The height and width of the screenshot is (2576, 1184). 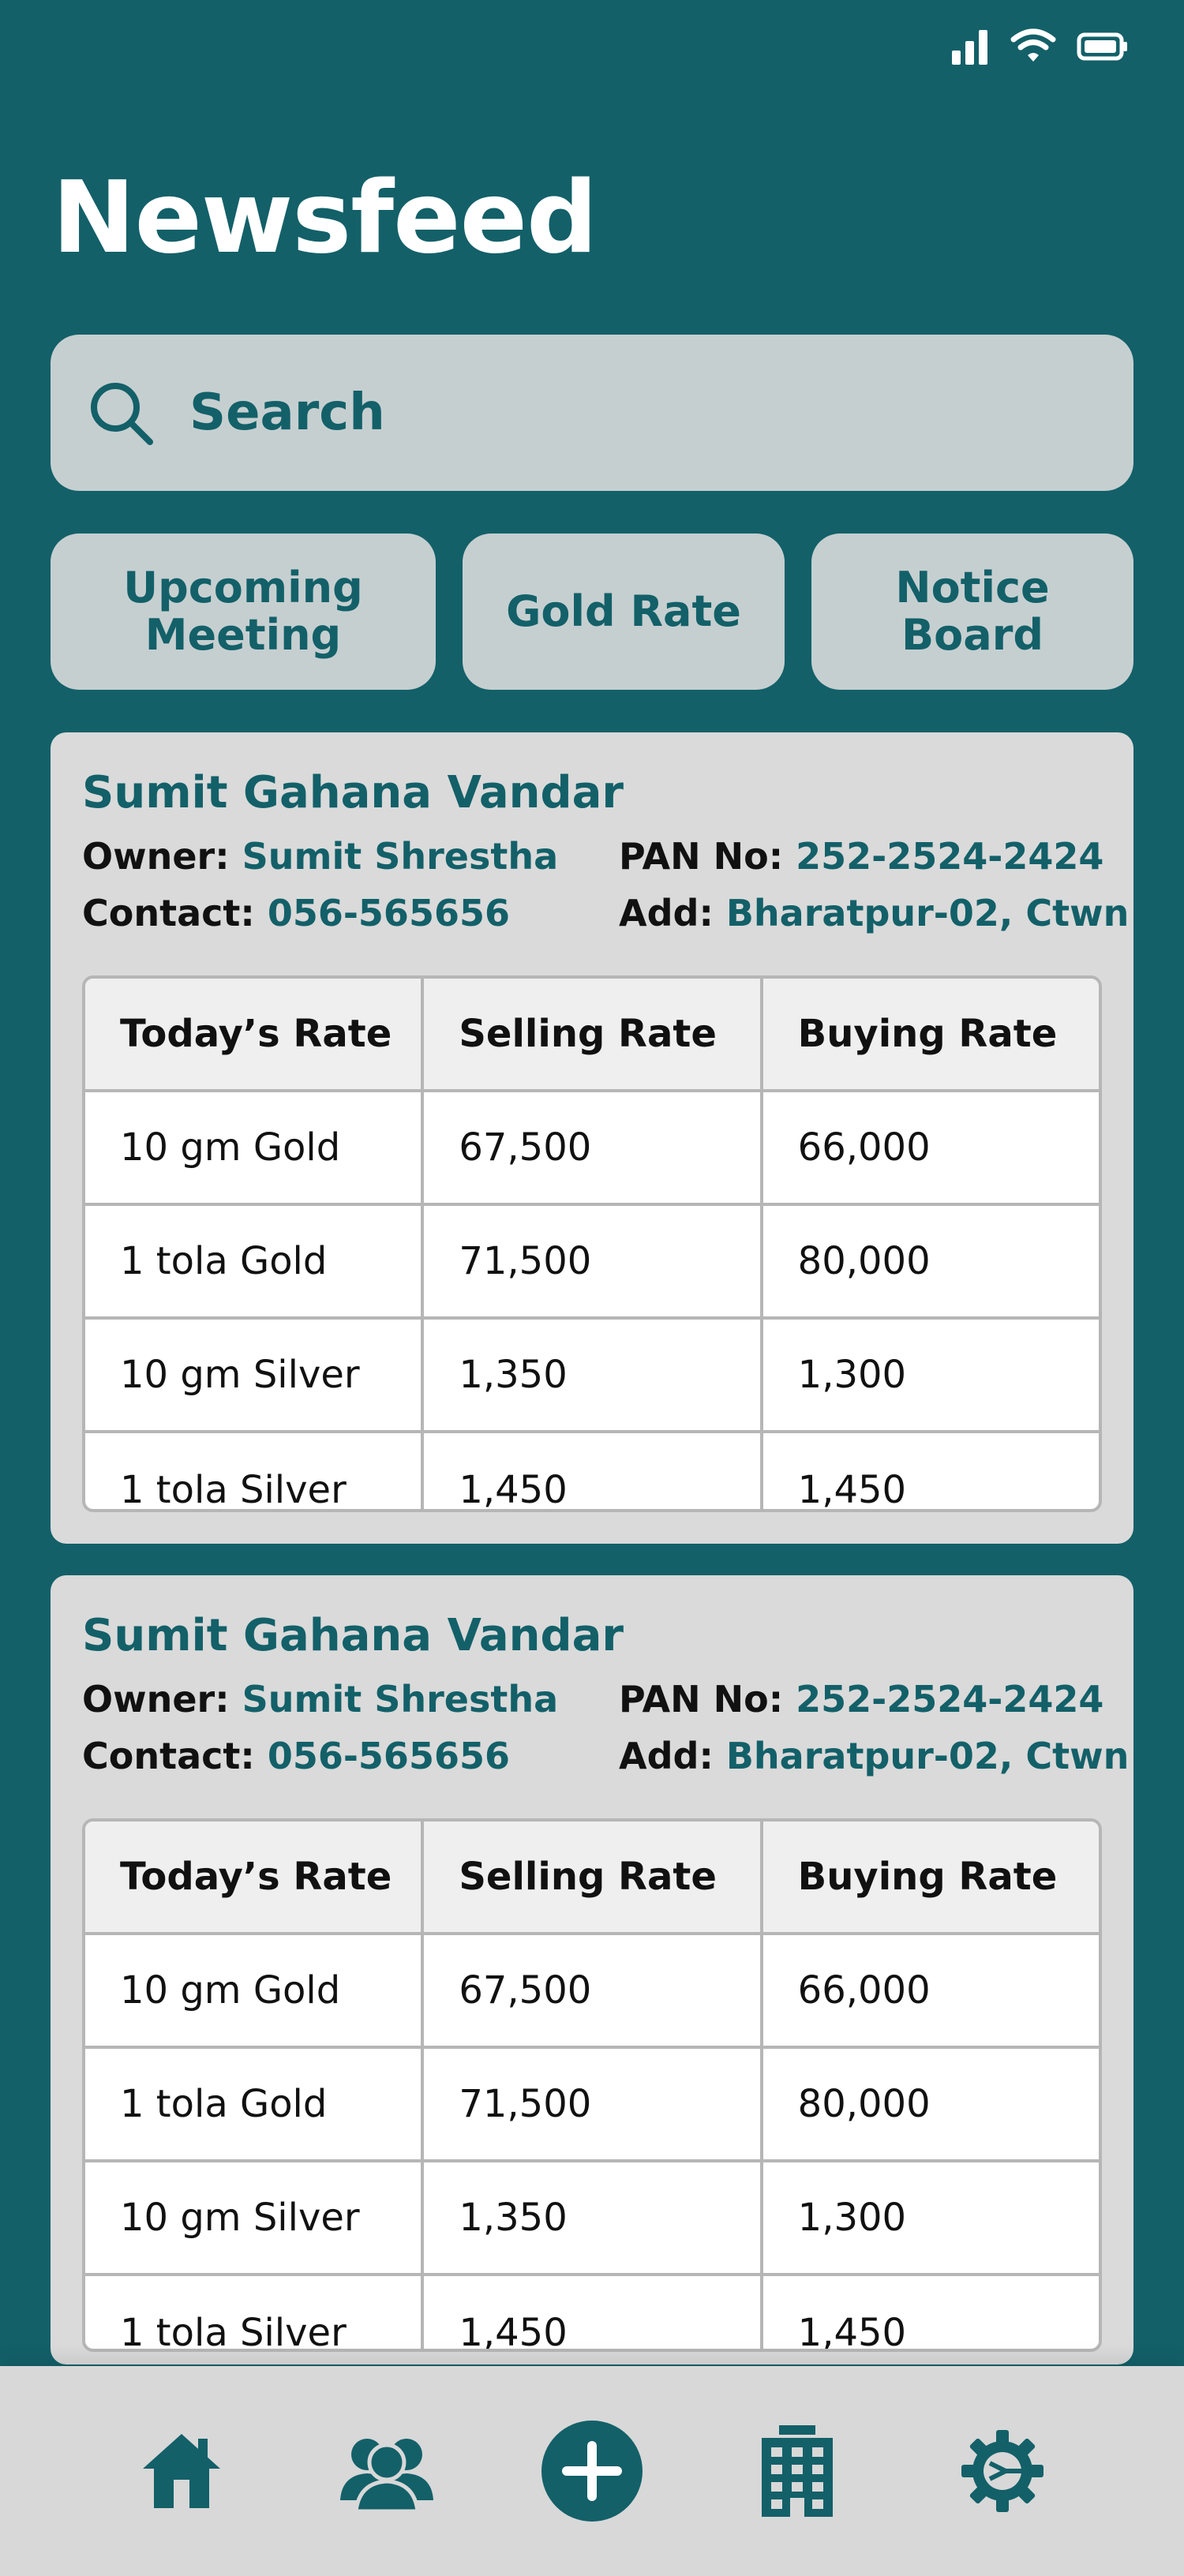 I want to click on nav-settings, so click(x=1002, y=2471).